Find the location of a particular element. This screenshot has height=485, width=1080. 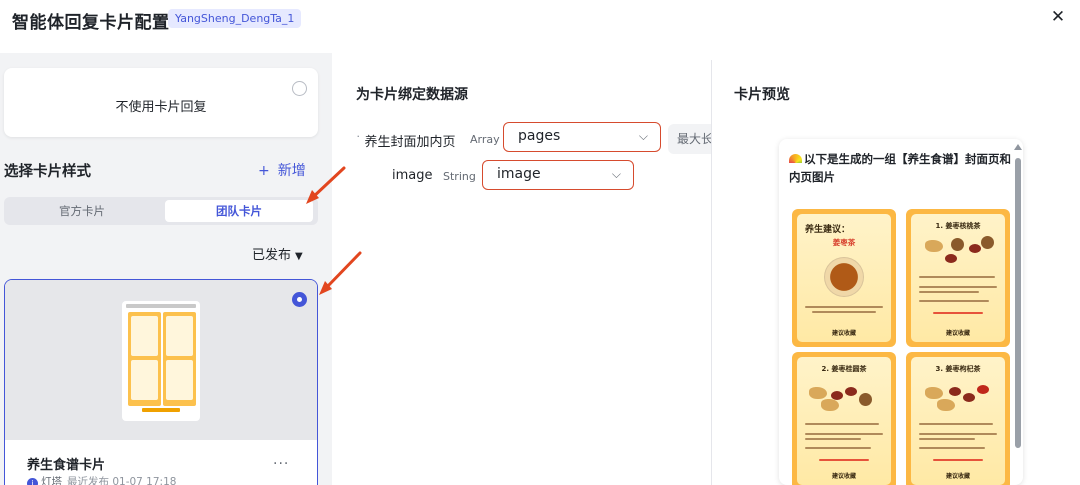

teacup-image is located at coordinates (844, 277).